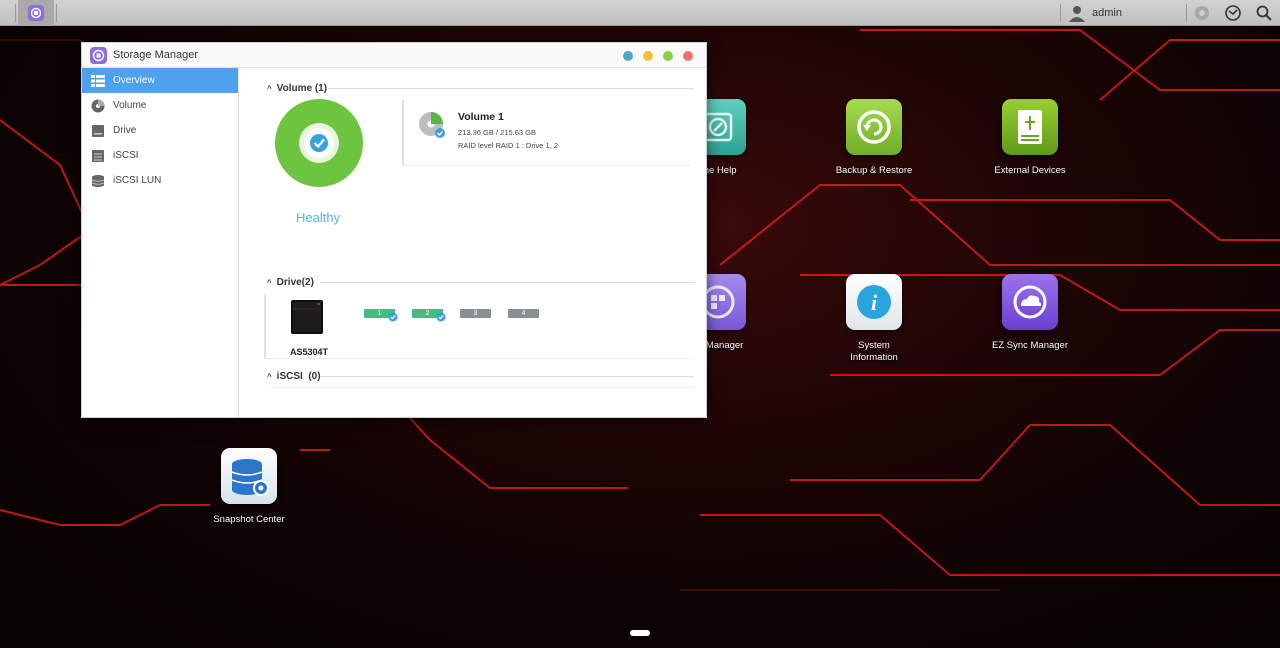  What do you see at coordinates (668, 56) in the screenshot?
I see `window-maximize-button` at bounding box center [668, 56].